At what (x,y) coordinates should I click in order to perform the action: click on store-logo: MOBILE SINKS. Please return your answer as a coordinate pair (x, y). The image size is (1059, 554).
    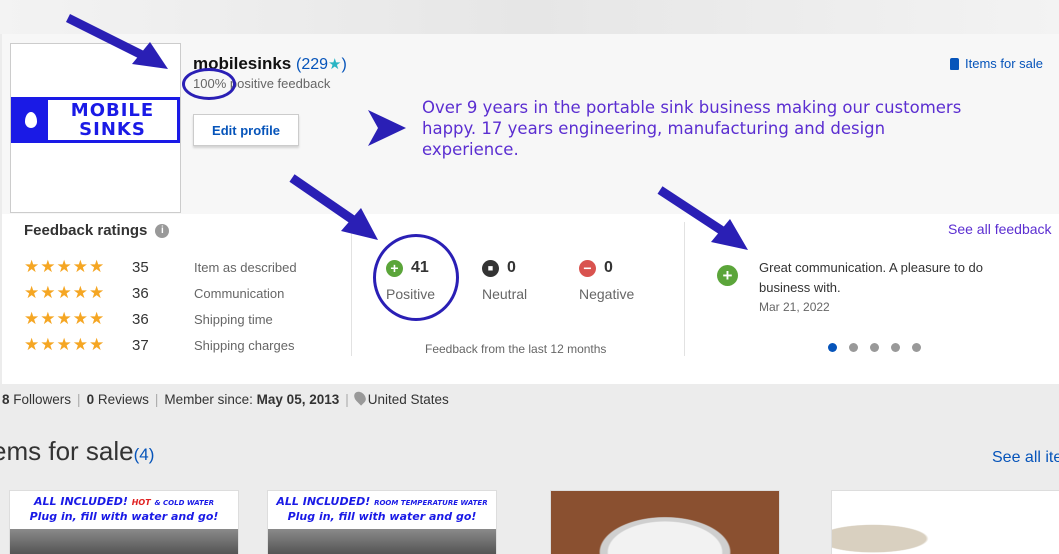
    Looking at the image, I should click on (95, 120).